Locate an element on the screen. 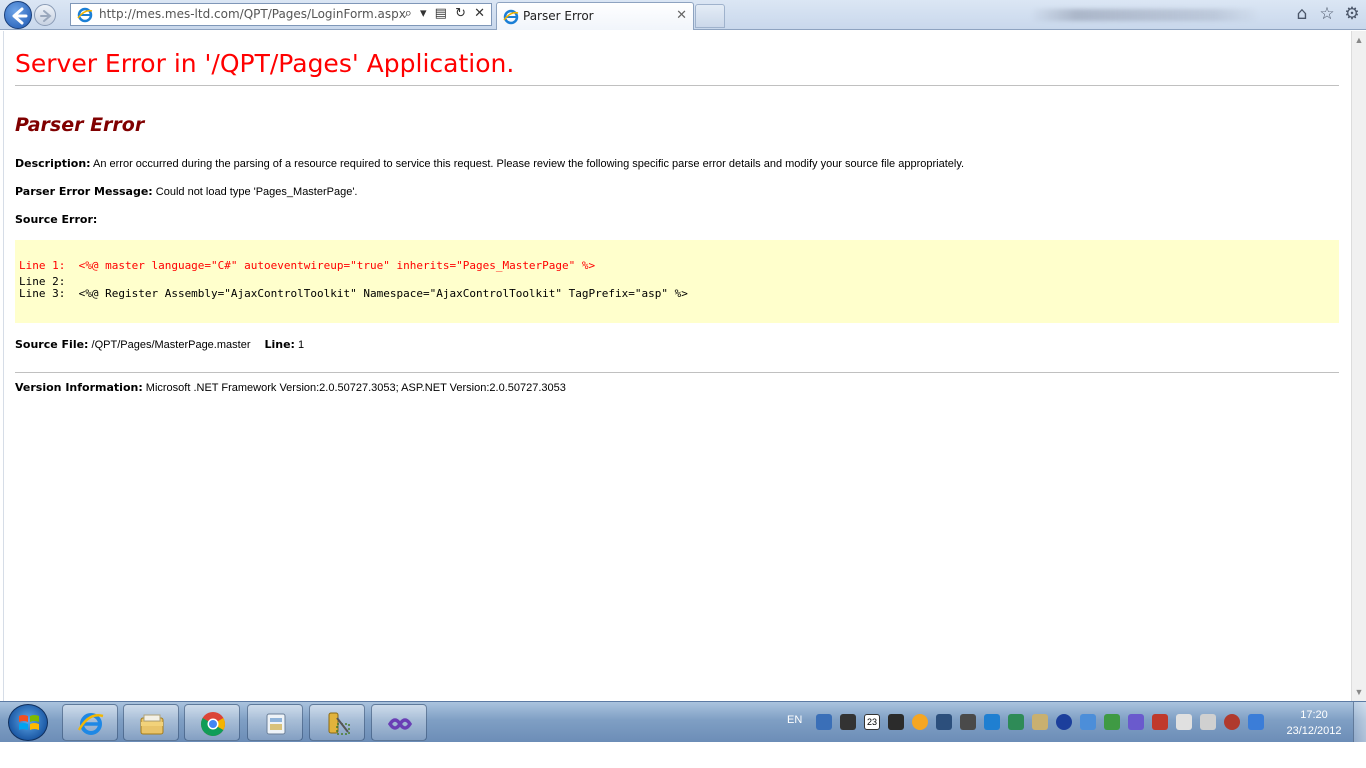 The height and width of the screenshot is (768, 1366). taskbar-chrome is located at coordinates (212, 722).